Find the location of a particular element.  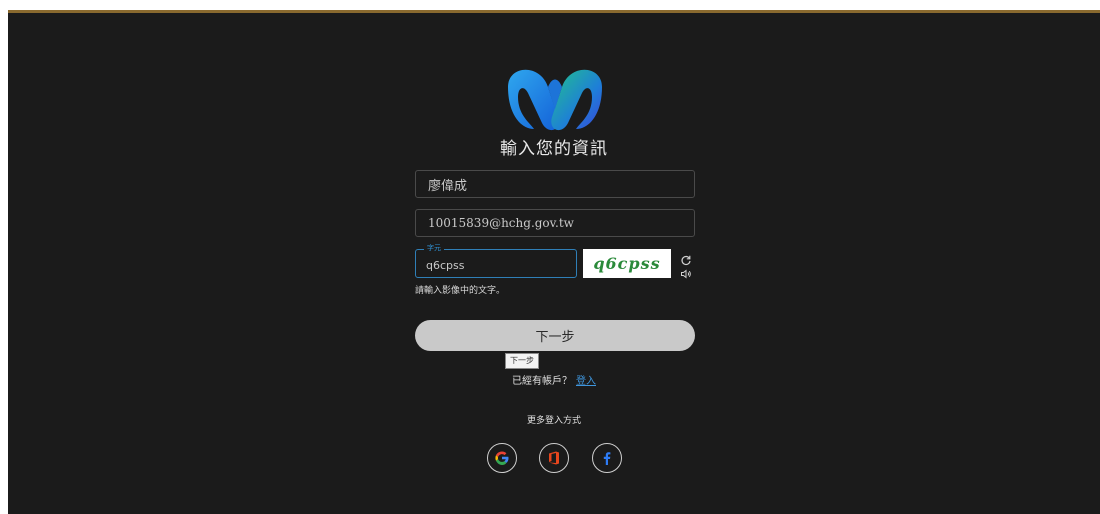

account-prompt: 已經有帳戶？ is located at coordinates (542, 381).